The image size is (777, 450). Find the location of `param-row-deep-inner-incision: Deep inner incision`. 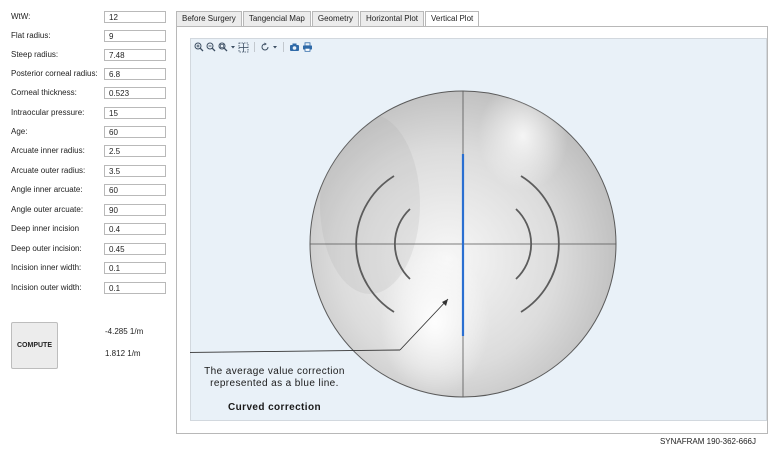

param-row-deep-inner-incision: Deep inner incision is located at coordinates (91, 229).